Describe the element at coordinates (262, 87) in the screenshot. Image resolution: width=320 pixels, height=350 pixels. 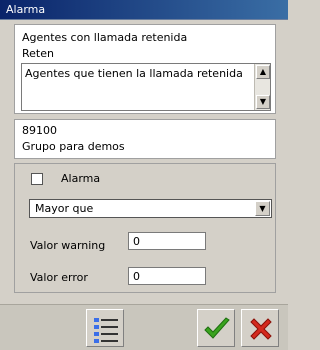
I see `description-scrollbar: ▲ ▼` at that location.